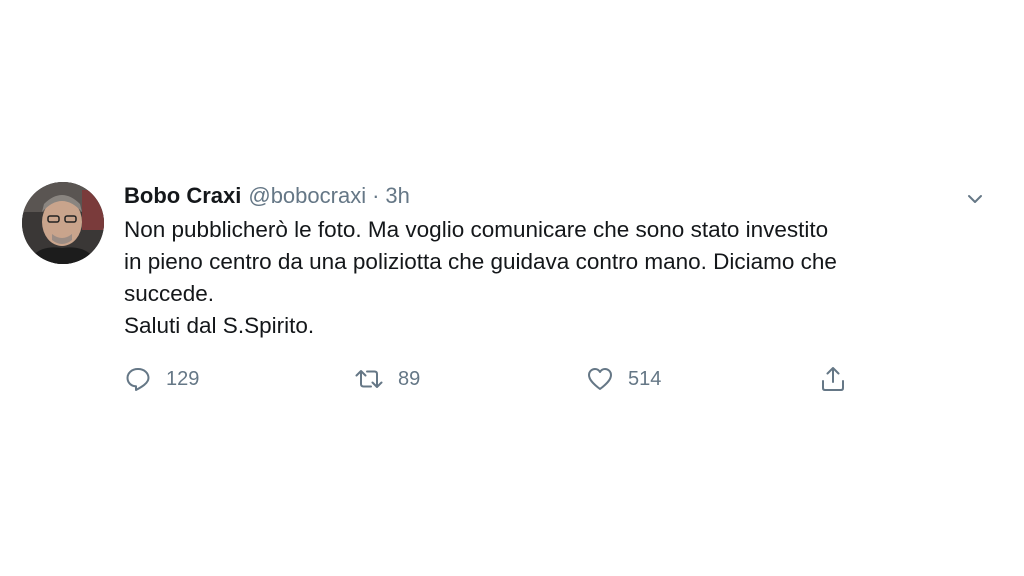 The width and height of the screenshot is (1024, 576). I want to click on reply-count: 129, so click(183, 378).